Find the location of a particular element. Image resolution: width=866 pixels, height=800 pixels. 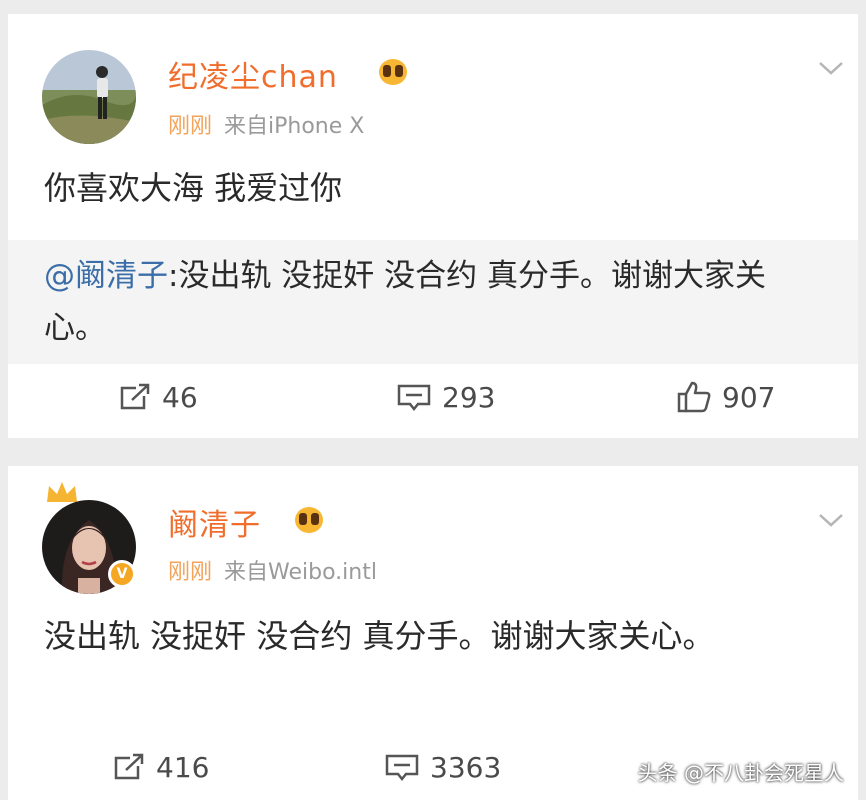

watermark: 头条 @不八卦会死星人 is located at coordinates (740, 773).